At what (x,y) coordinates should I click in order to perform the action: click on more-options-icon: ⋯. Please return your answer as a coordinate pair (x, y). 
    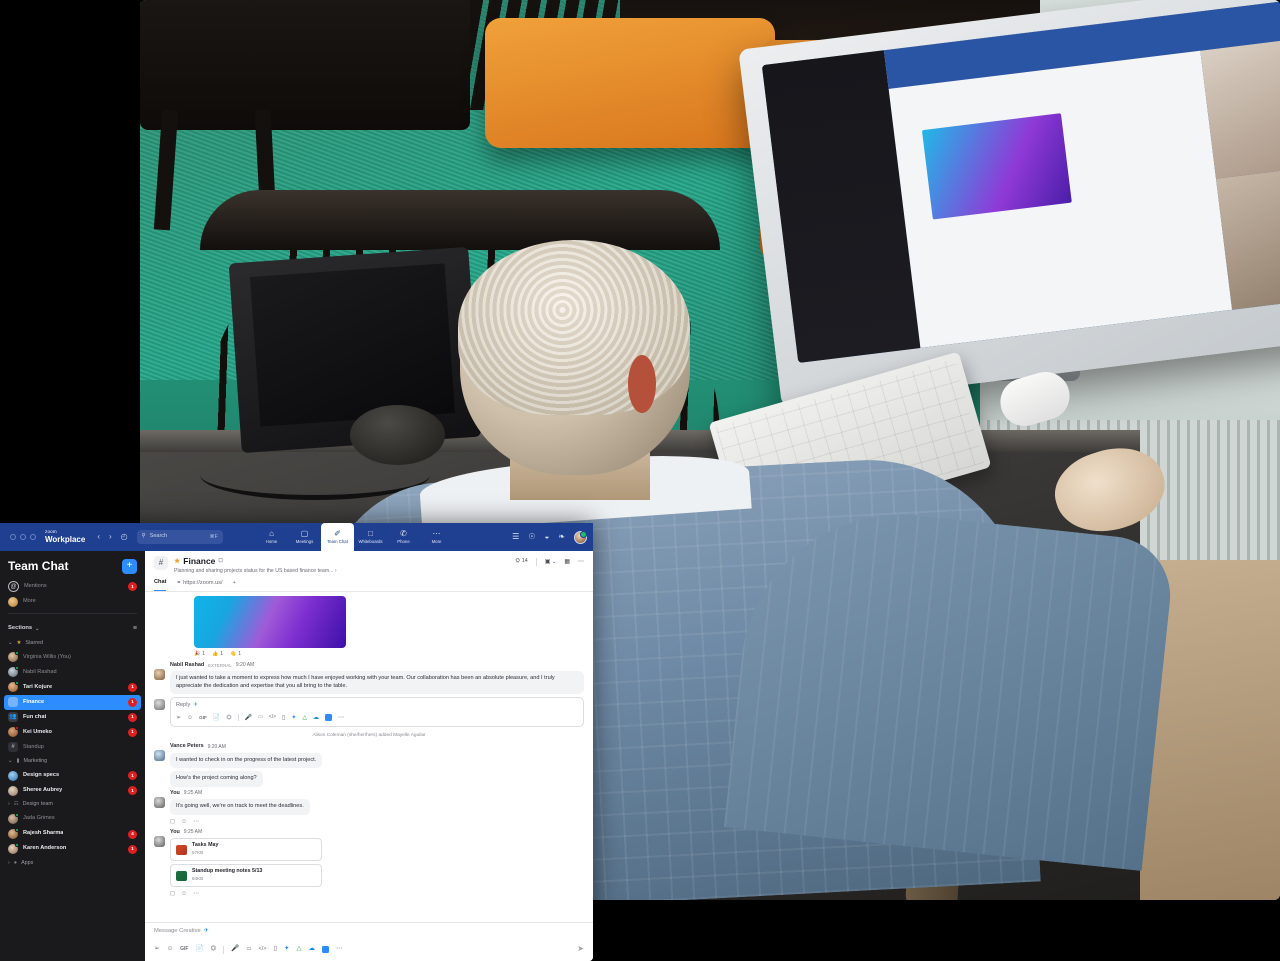
    Looking at the image, I should click on (581, 562).